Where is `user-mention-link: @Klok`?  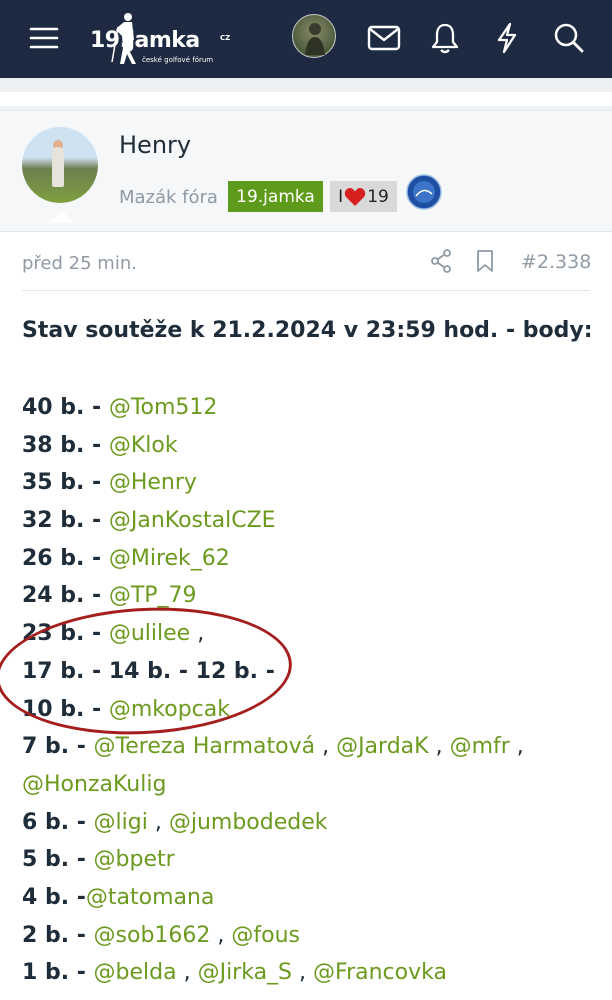
user-mention-link: @Klok is located at coordinates (143, 445).